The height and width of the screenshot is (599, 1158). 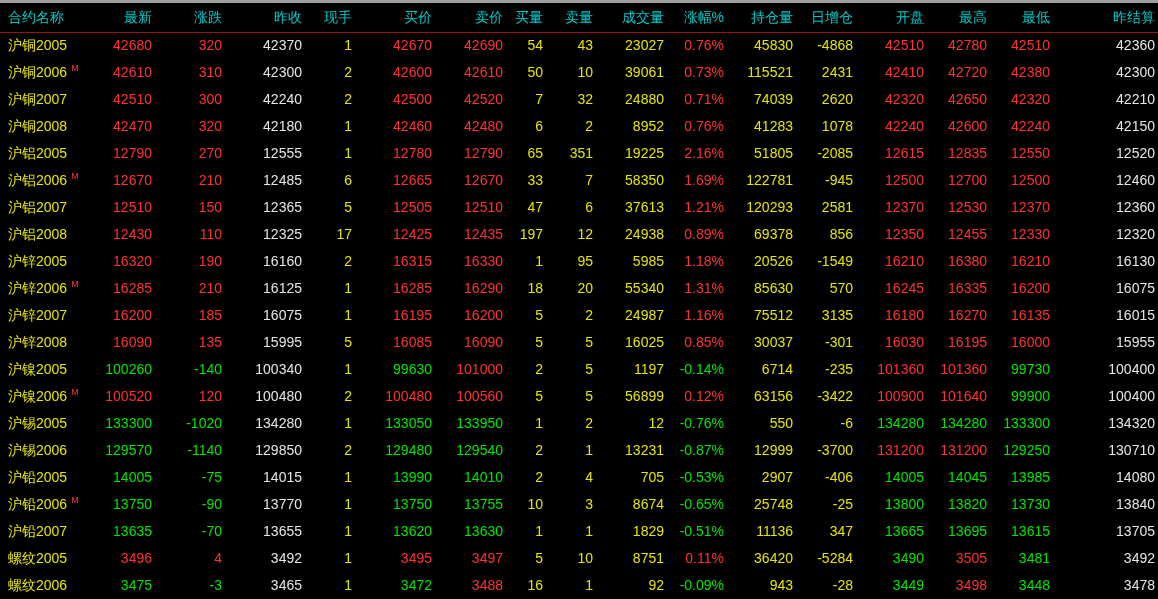 I want to click on contract-name: 沪铜2006, so click(x=38, y=72).